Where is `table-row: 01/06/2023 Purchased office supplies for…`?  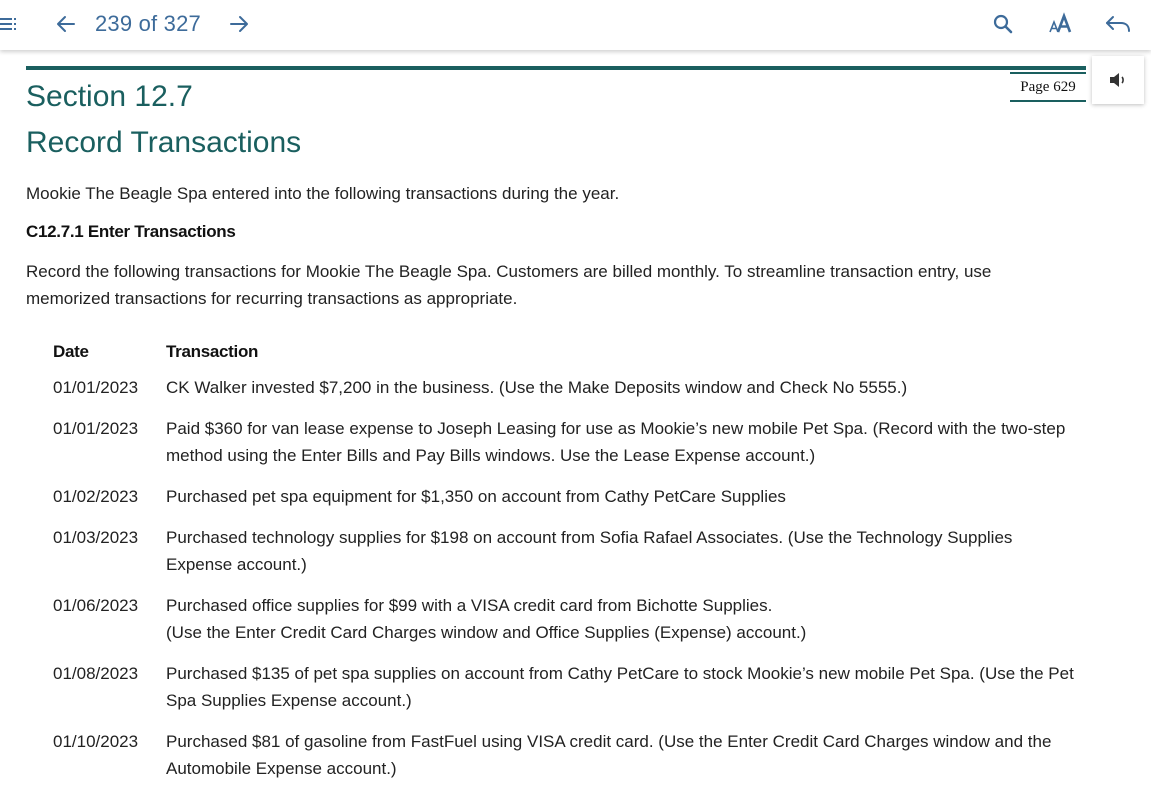
table-row: 01/06/2023 Purchased office supplies for… is located at coordinates (568, 619).